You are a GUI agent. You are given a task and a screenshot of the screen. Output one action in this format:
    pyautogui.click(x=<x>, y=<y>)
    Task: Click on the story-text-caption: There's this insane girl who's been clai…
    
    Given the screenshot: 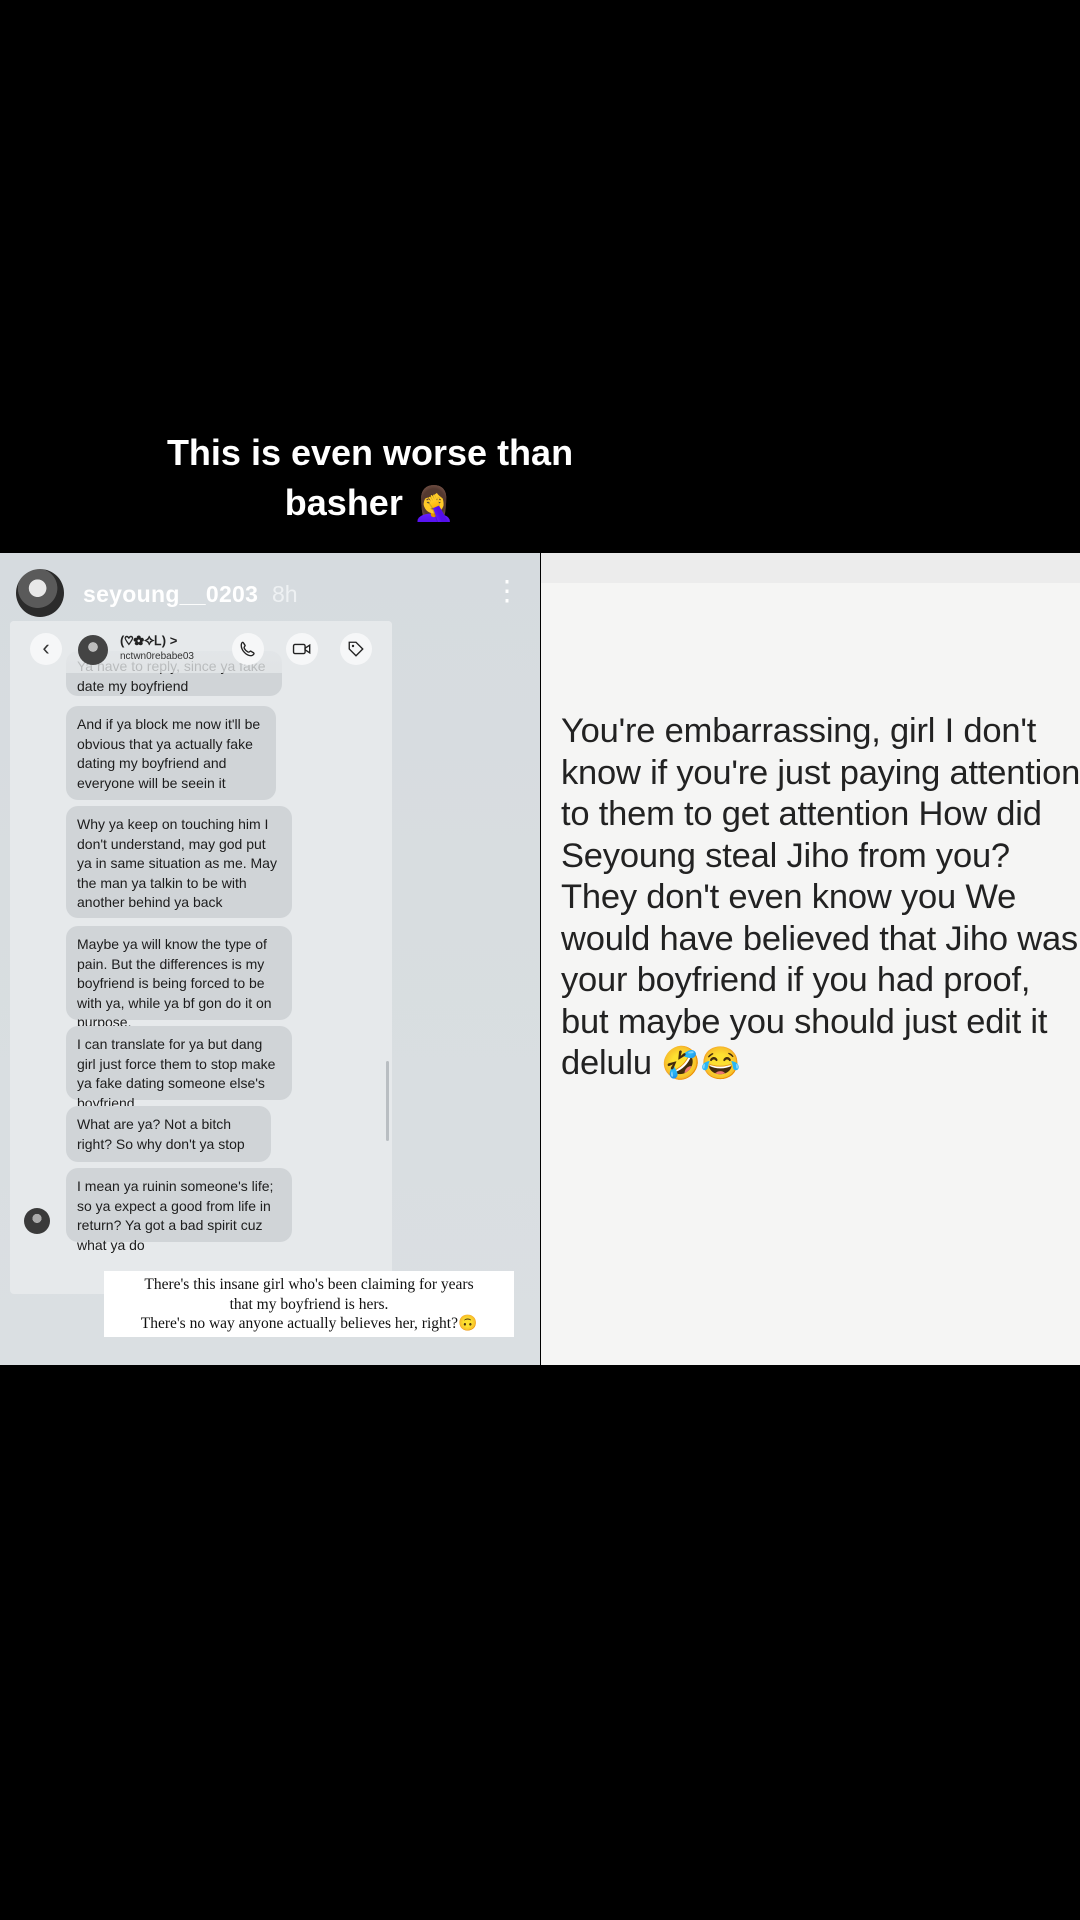 What is the action you would take?
    pyautogui.click(x=309, y=1304)
    